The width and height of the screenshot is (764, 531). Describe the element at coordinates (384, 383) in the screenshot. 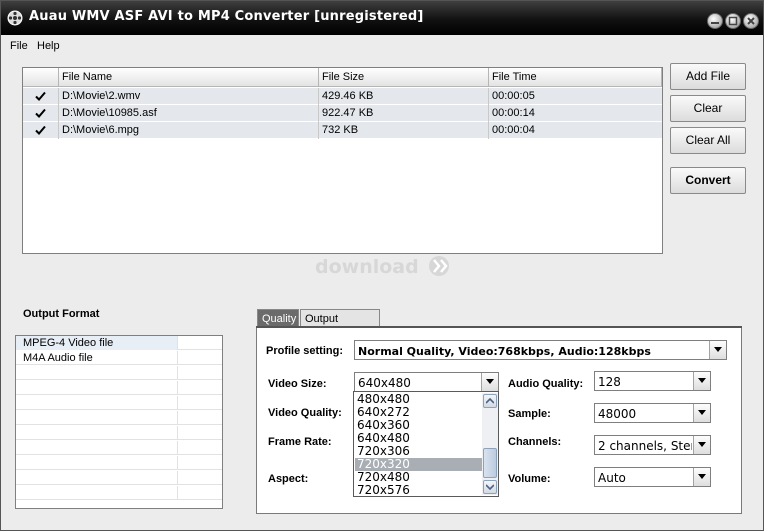

I see `video-size-value: 640x480` at that location.